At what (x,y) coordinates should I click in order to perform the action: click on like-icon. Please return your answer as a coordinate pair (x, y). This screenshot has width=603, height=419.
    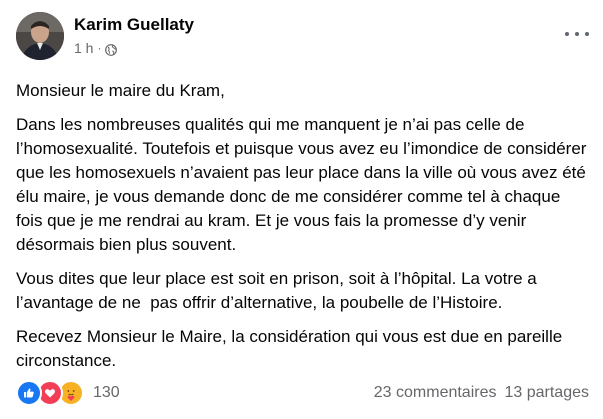
    Looking at the image, I should click on (29, 393).